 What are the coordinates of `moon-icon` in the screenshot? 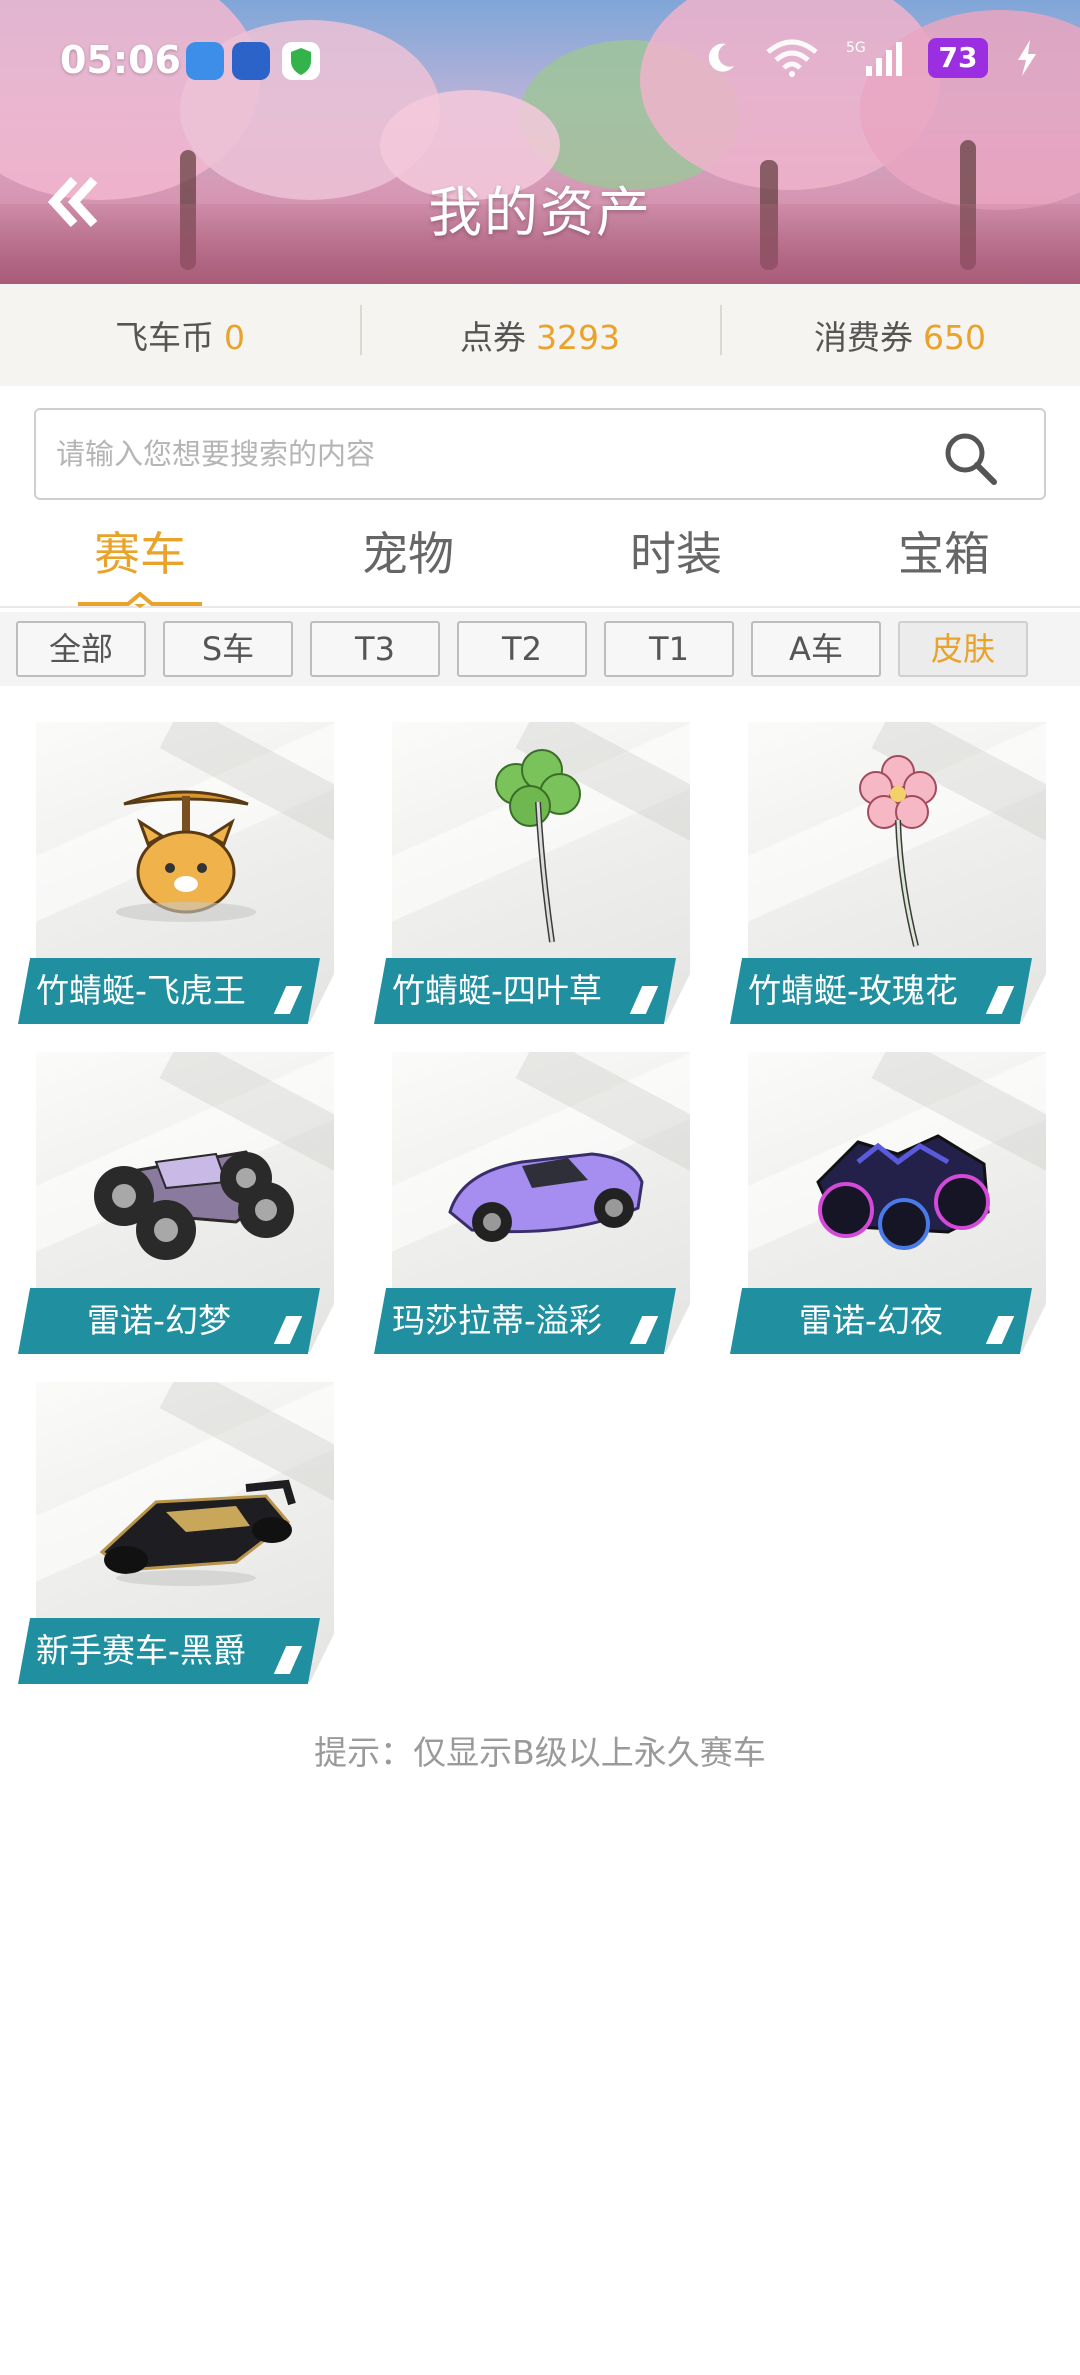 It's located at (721, 57).